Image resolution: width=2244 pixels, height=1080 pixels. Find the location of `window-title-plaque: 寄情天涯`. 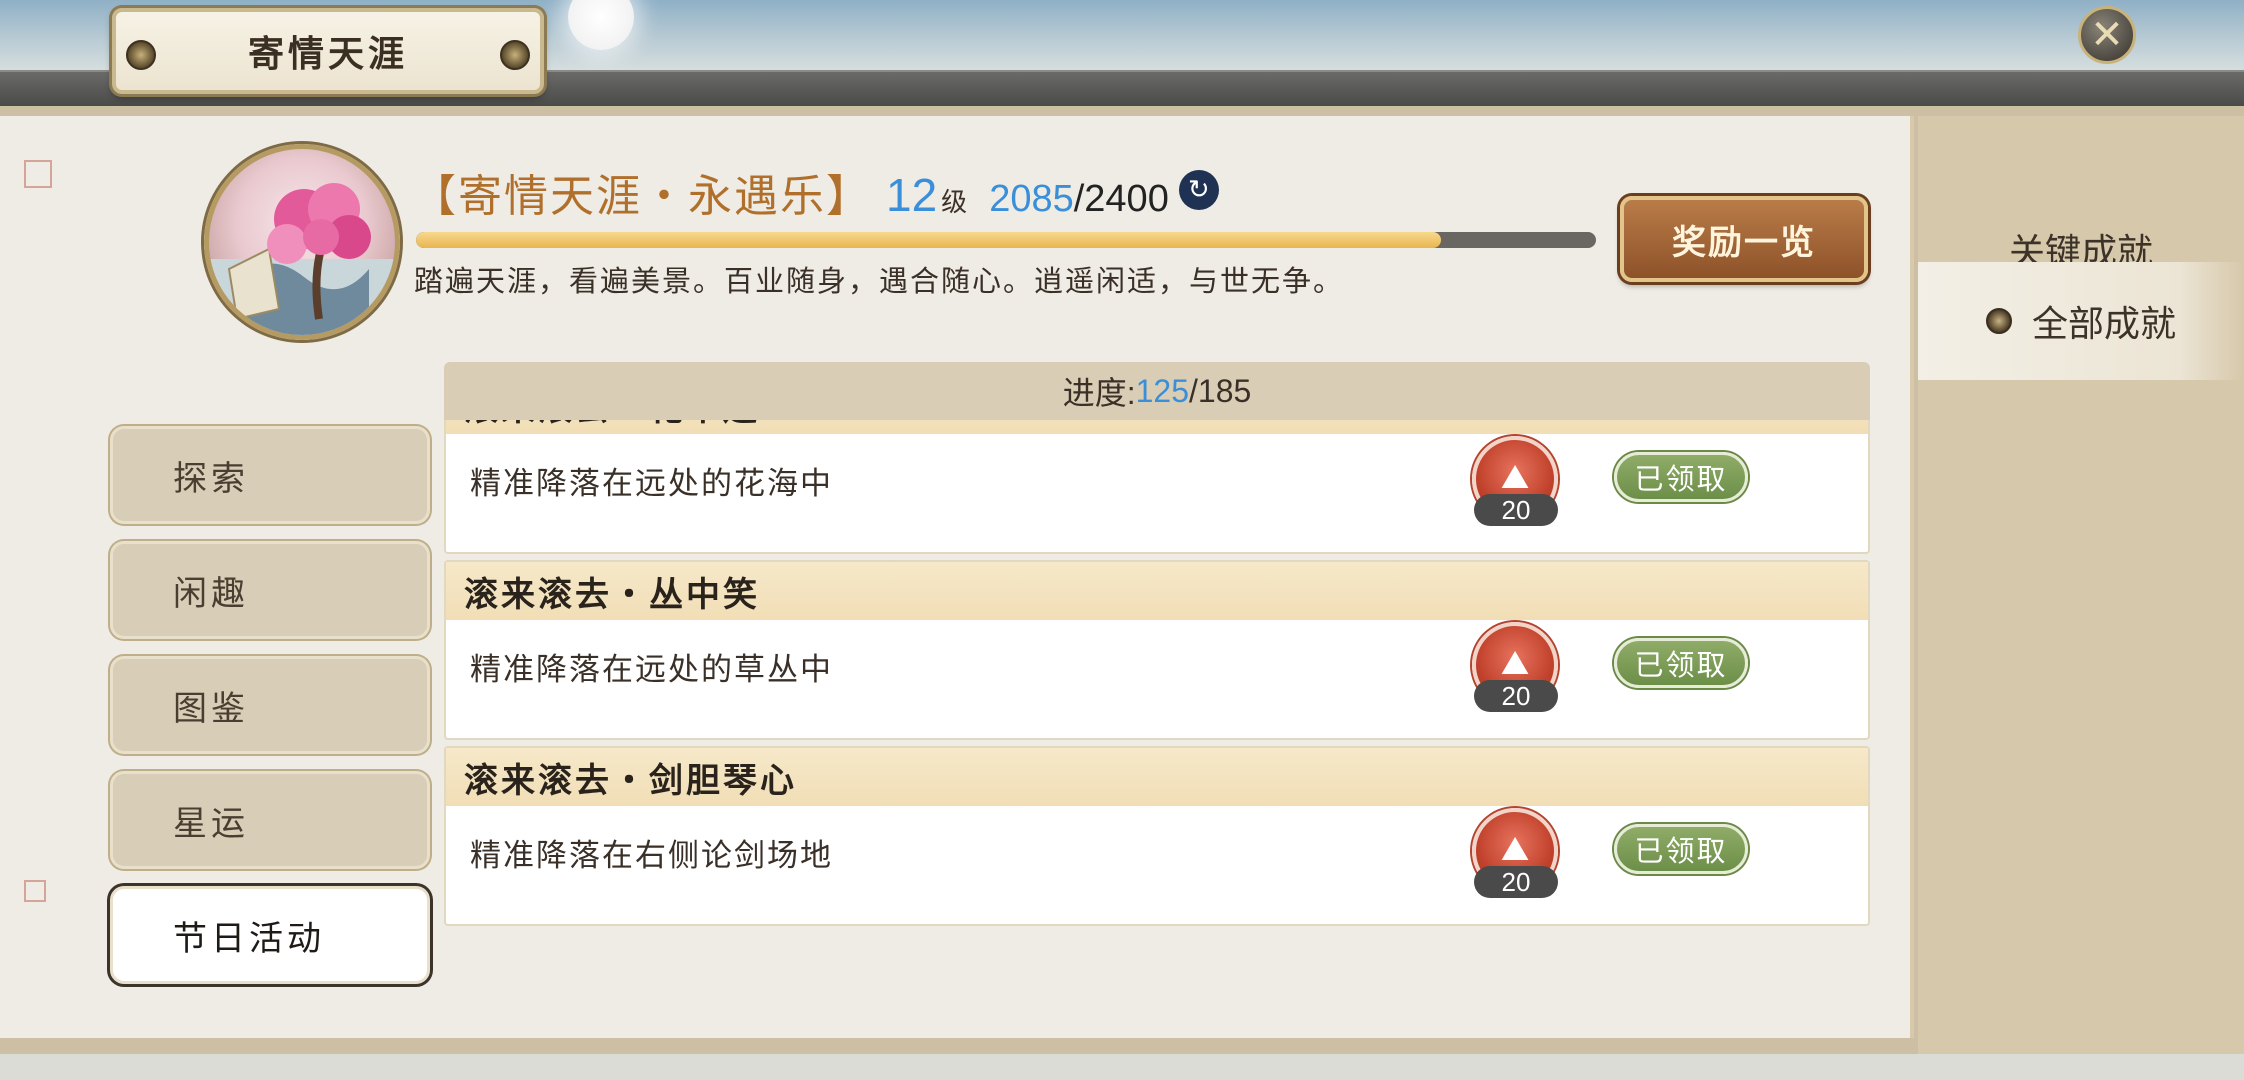

window-title-plaque: 寄情天涯 is located at coordinates (328, 51).